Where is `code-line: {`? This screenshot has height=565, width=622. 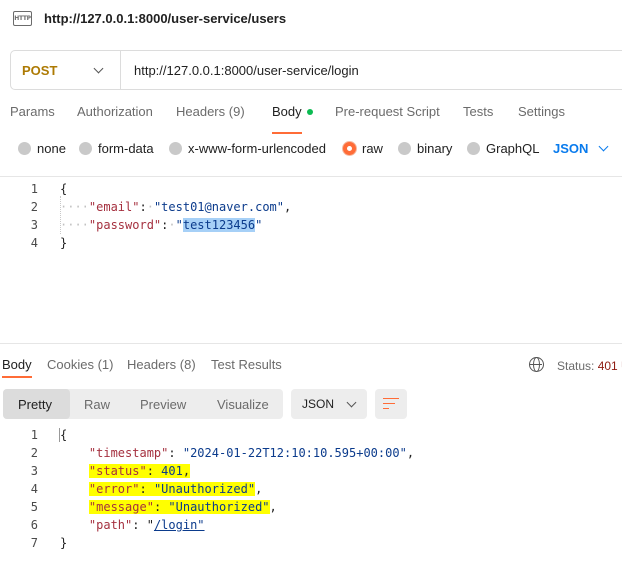 code-line: { is located at coordinates (63, 435).